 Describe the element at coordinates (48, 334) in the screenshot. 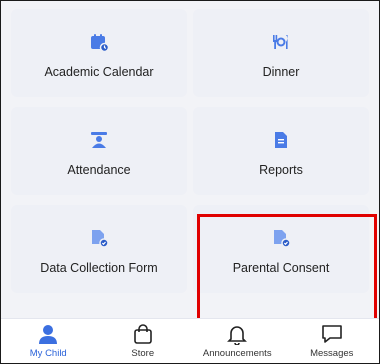

I see `person-icon` at that location.